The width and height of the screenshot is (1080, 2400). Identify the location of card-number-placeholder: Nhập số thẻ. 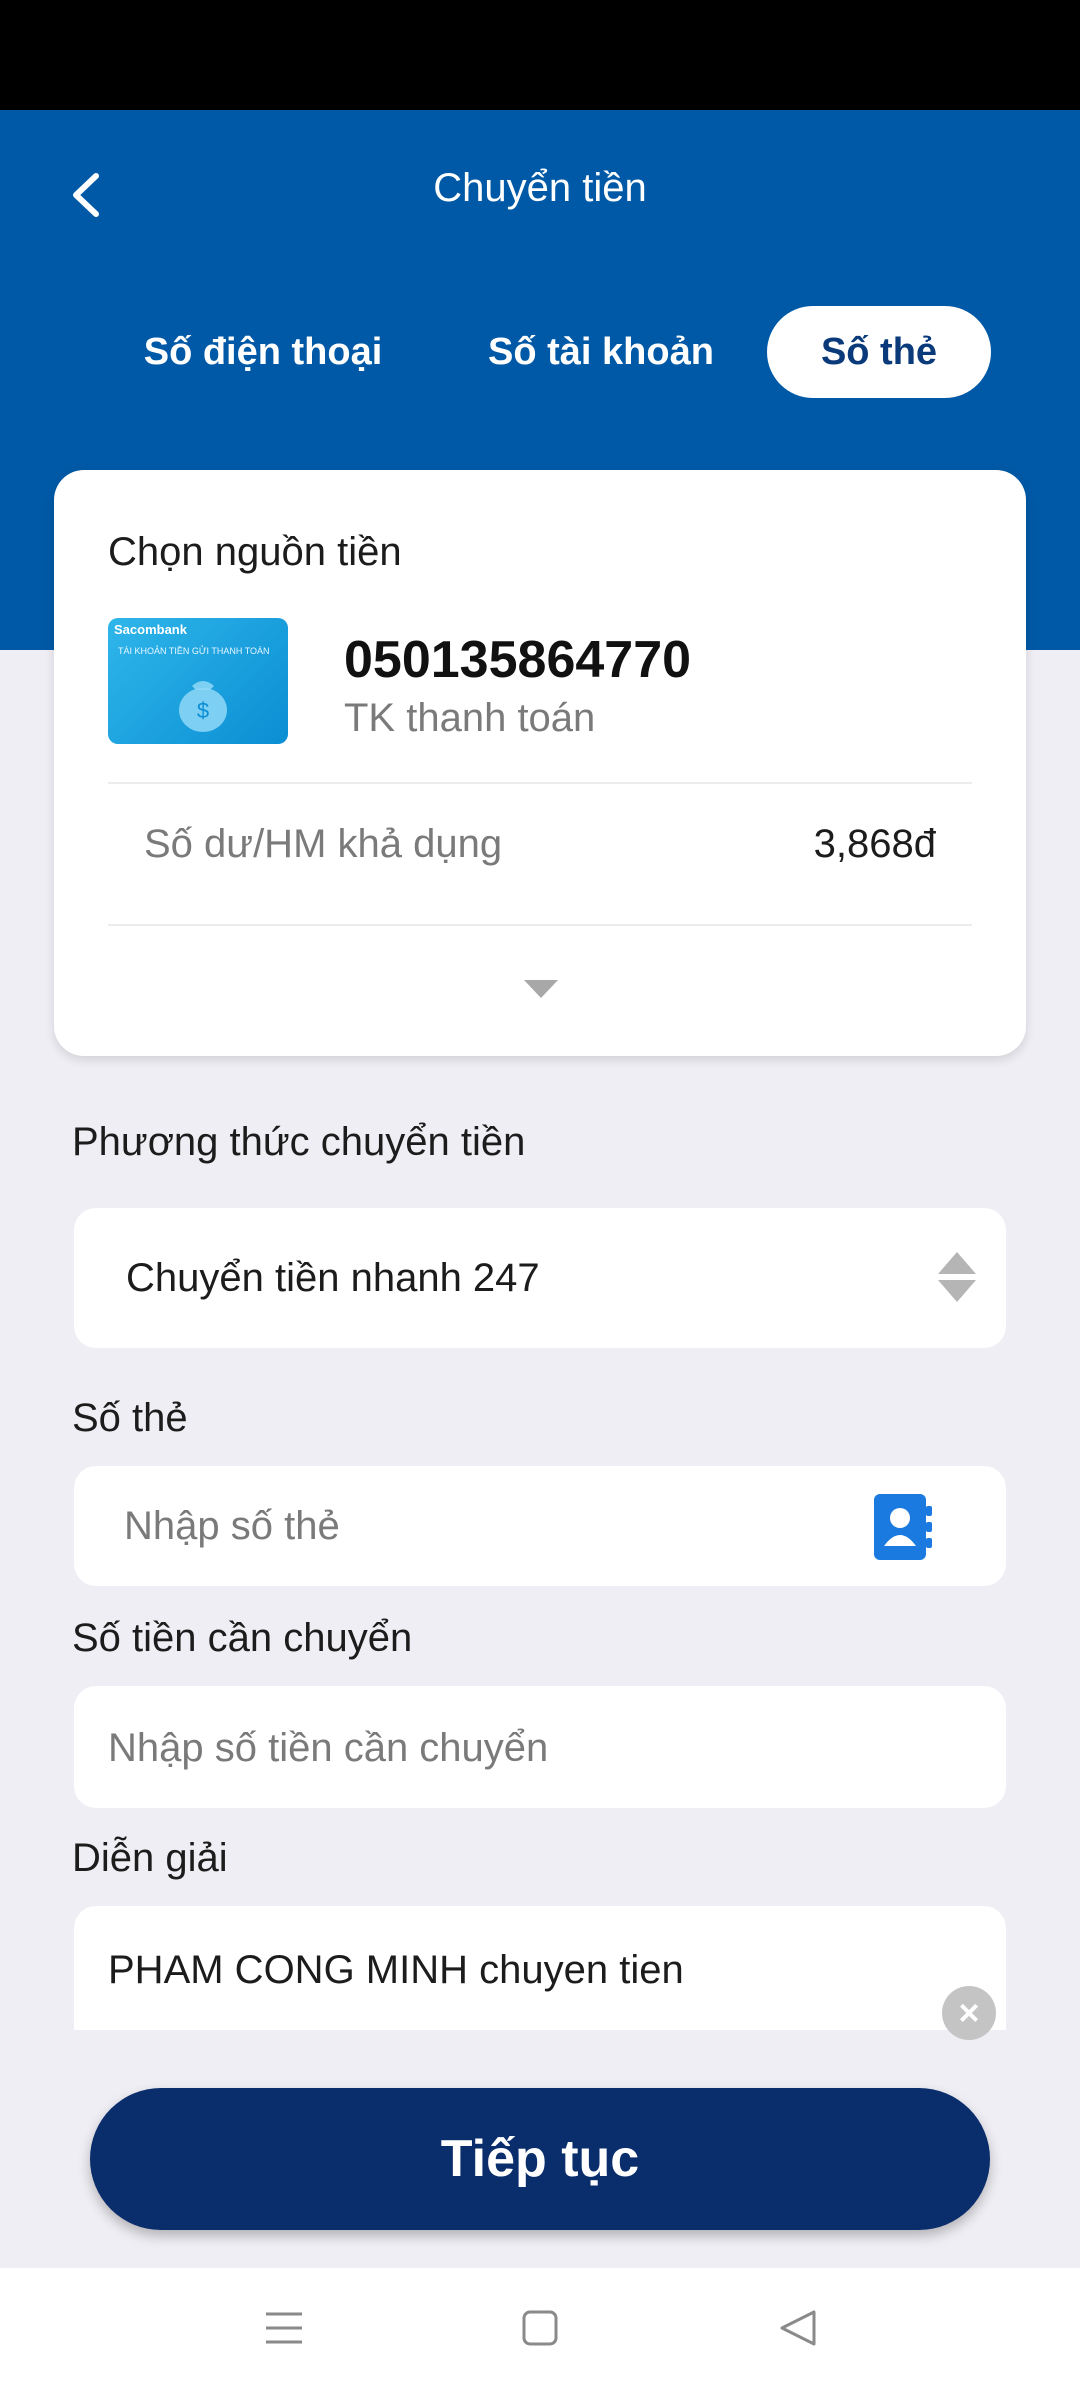
(232, 1526).